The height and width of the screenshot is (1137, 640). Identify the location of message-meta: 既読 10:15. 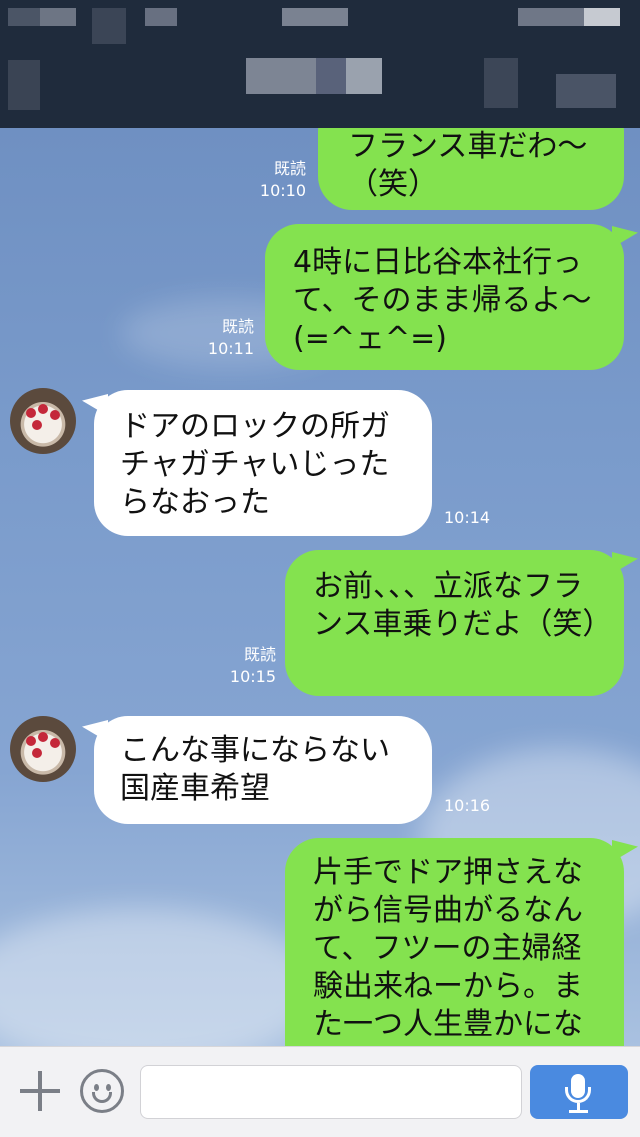
(243, 666).